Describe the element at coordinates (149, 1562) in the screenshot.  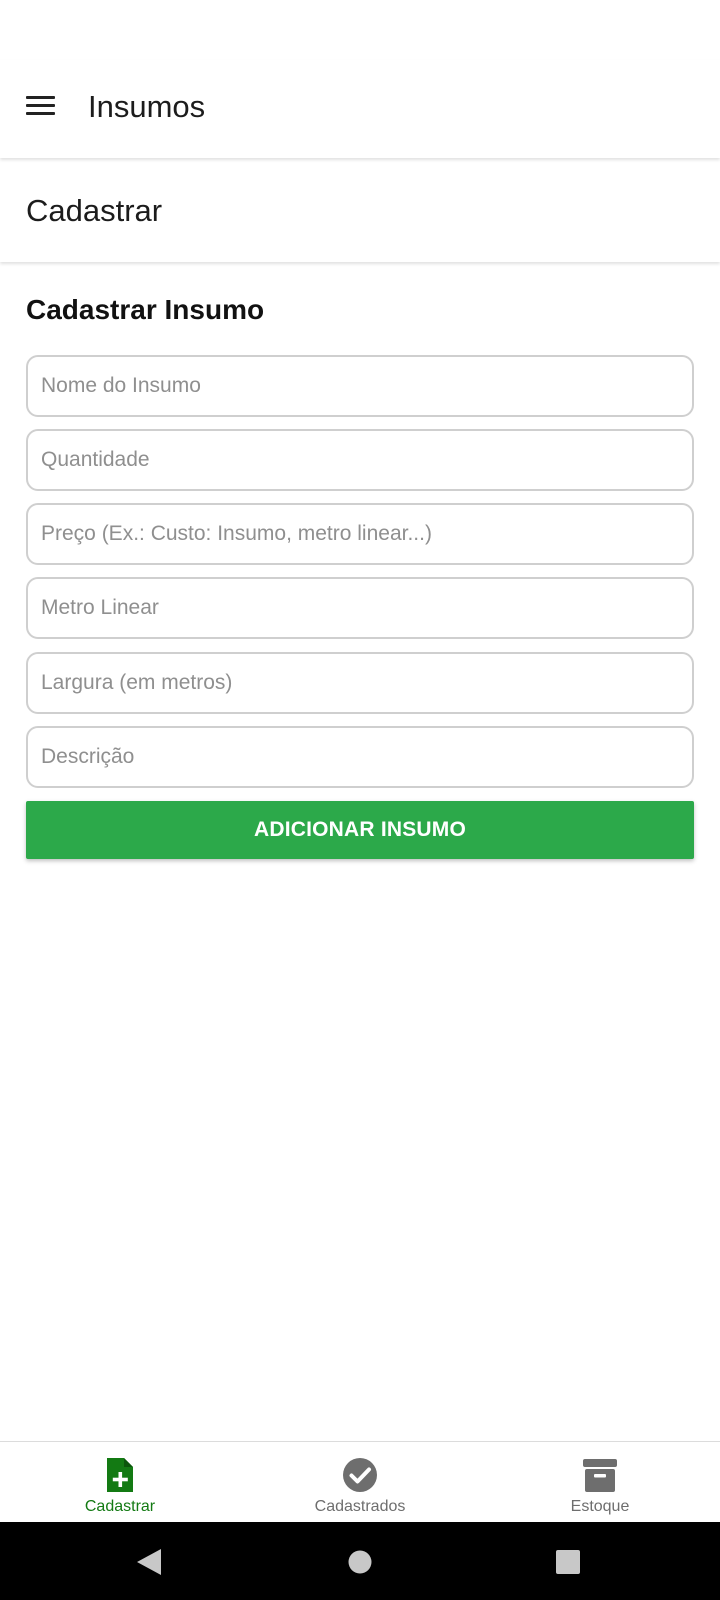
I see `back-triangle-icon` at that location.